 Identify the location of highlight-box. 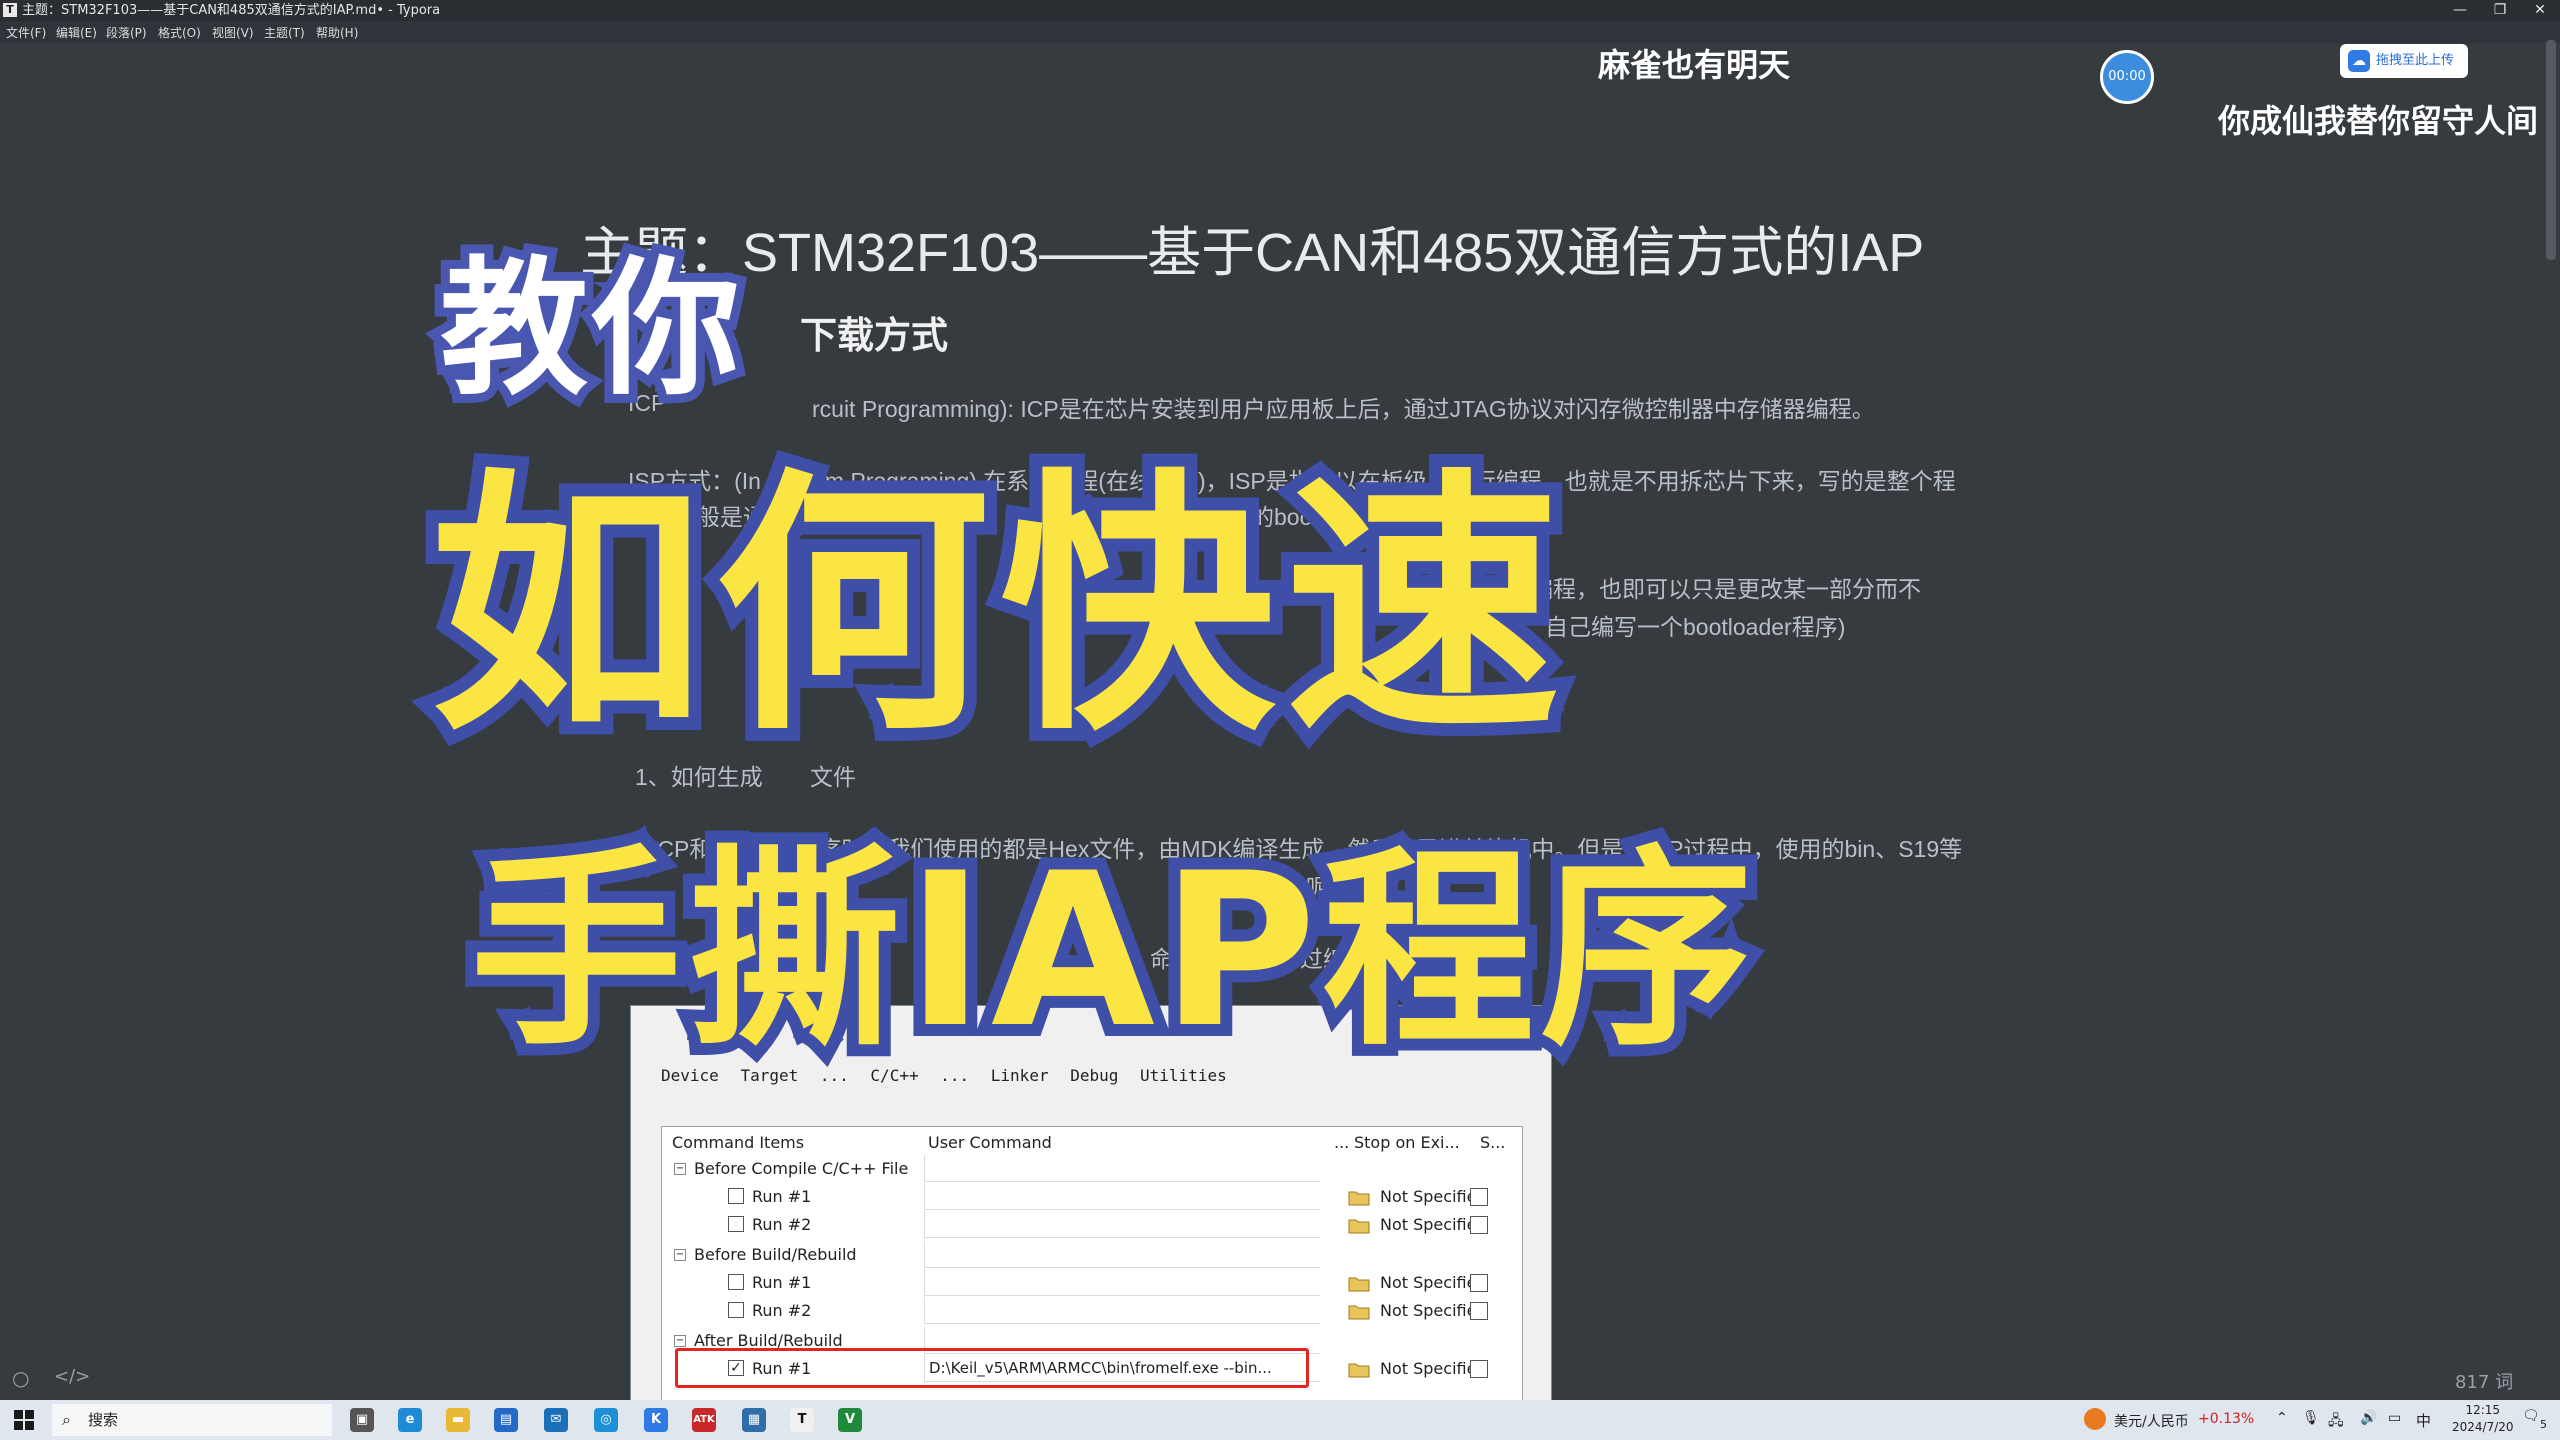
(992, 1368).